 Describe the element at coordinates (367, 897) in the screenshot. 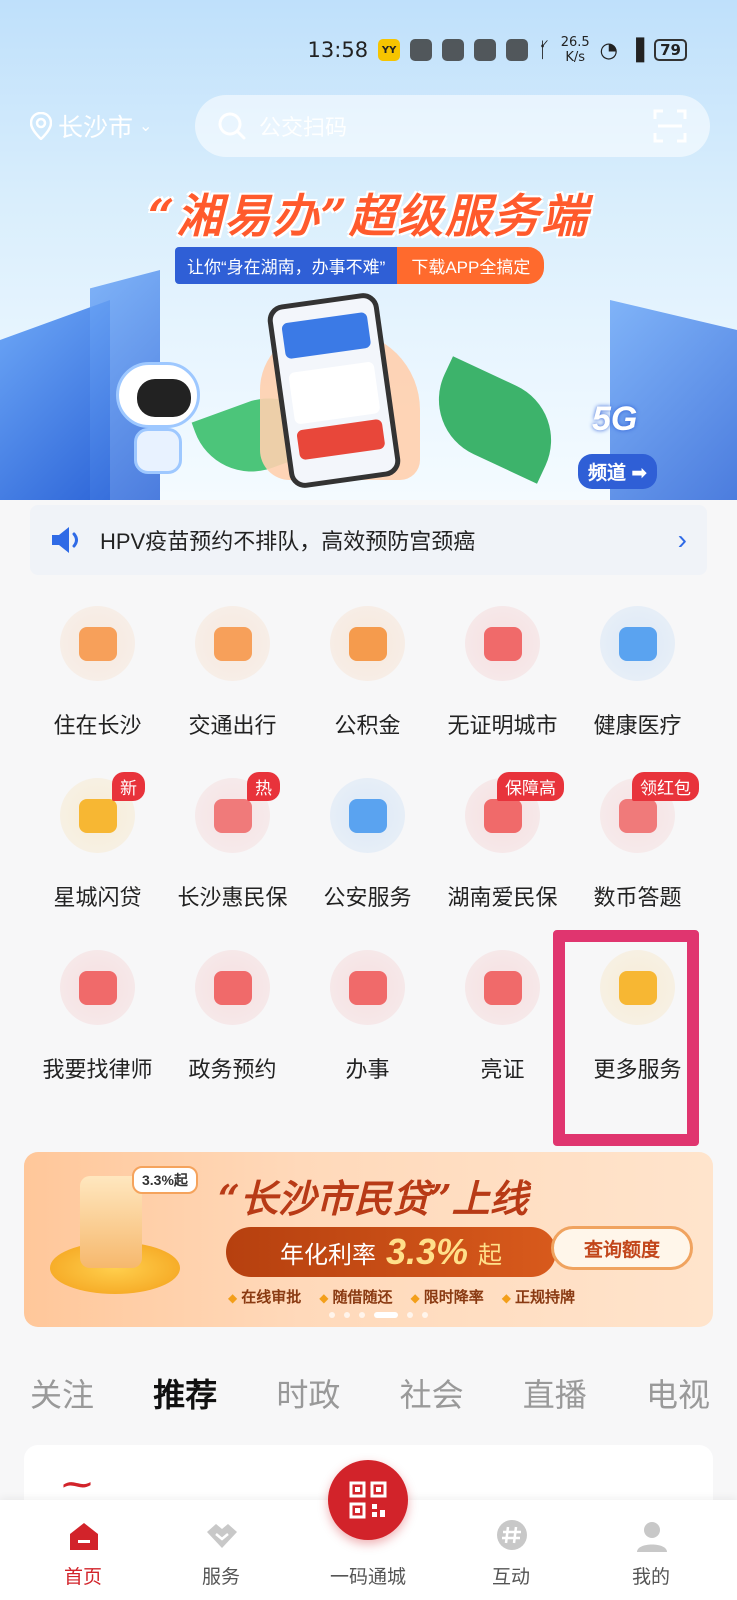

I see `service-label: 公安服务` at that location.